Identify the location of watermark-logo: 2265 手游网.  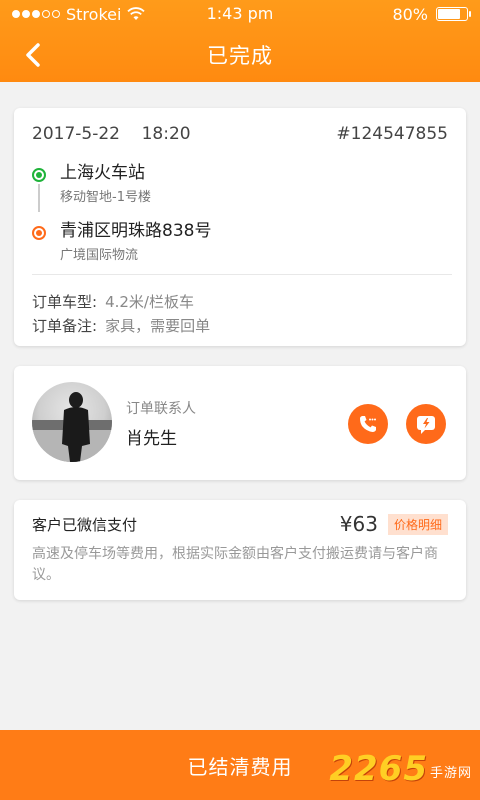
(400, 769).